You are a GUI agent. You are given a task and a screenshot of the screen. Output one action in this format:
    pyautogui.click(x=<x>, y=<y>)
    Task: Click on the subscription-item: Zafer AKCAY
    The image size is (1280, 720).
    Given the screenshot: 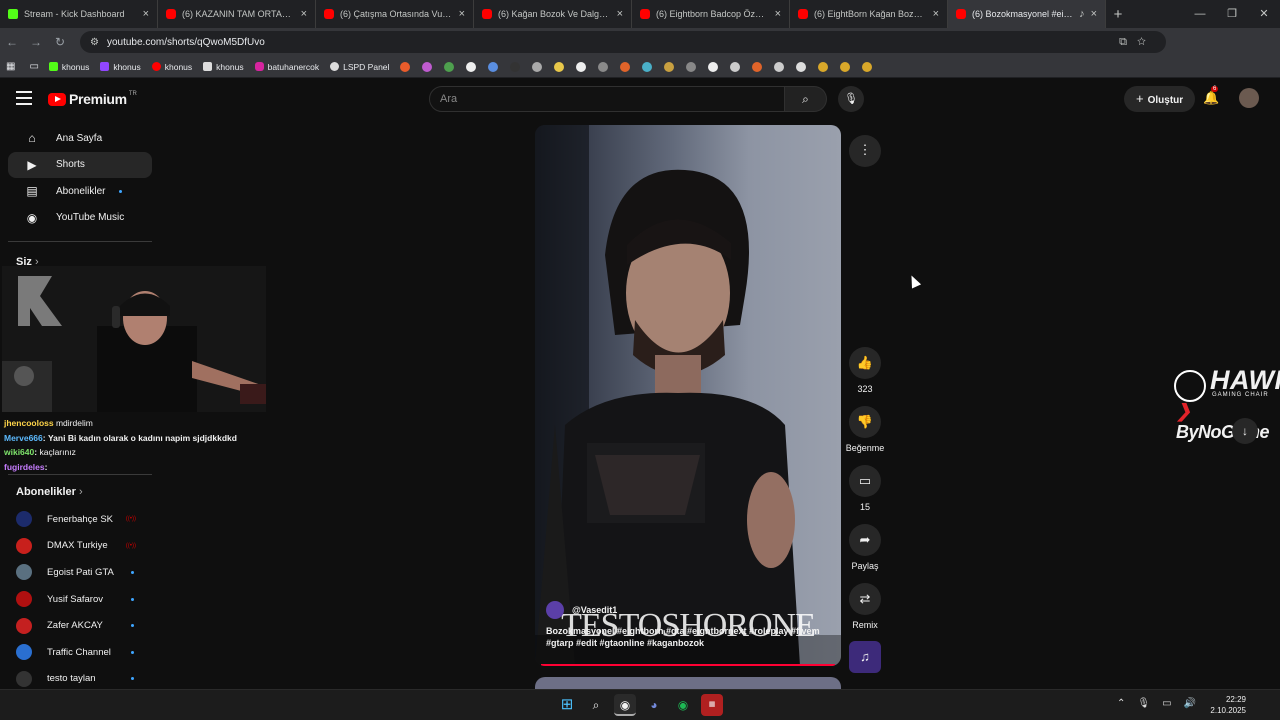 What is the action you would take?
    pyautogui.click(x=80, y=625)
    